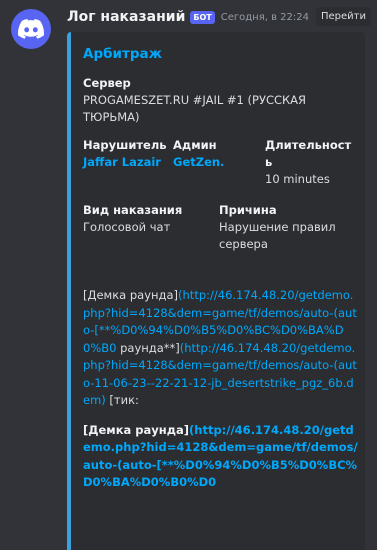 The image size is (377, 550). Describe the element at coordinates (148, 219) in the screenshot. I see `field-punishment: Вид наказания Голосовой чат` at that location.